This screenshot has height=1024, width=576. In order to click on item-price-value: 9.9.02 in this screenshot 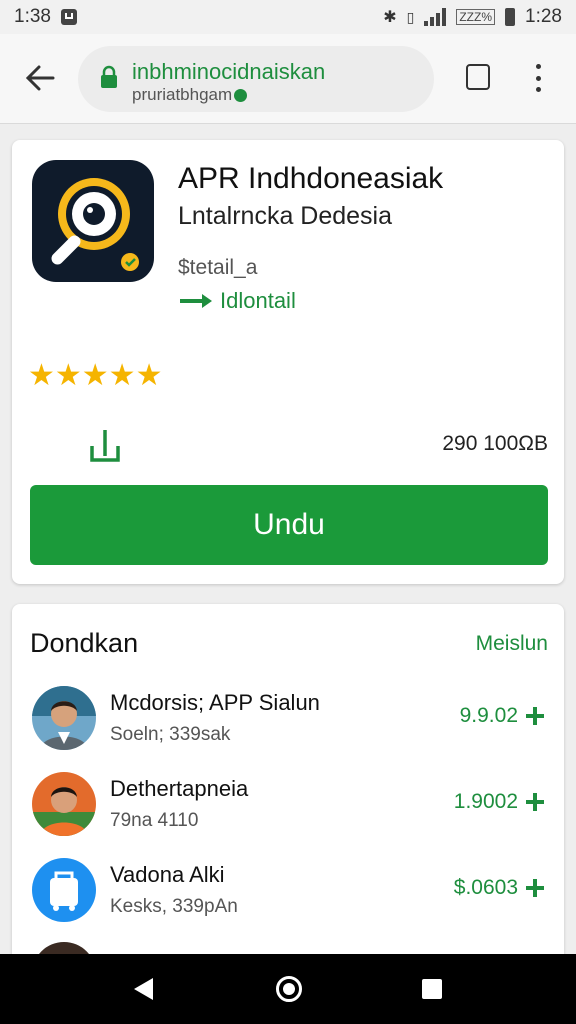, I will do `click(488, 715)`.